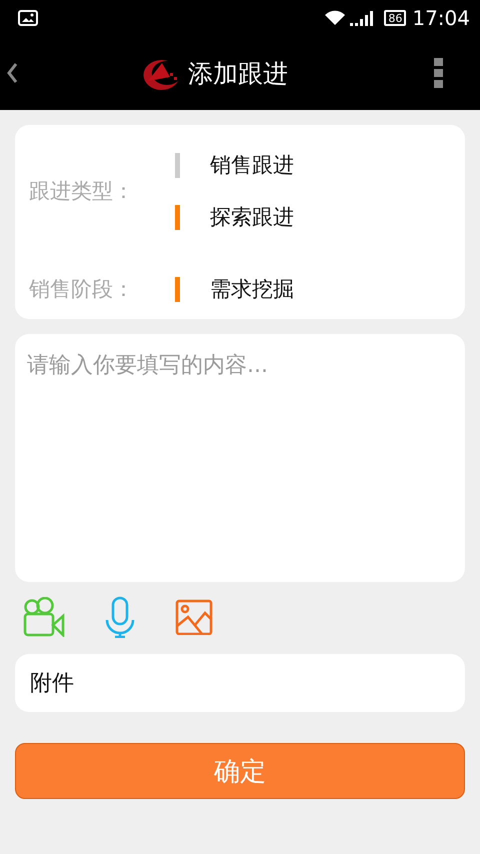 This screenshot has width=480, height=854. I want to click on option-item: 需求挖掘, so click(234, 289).